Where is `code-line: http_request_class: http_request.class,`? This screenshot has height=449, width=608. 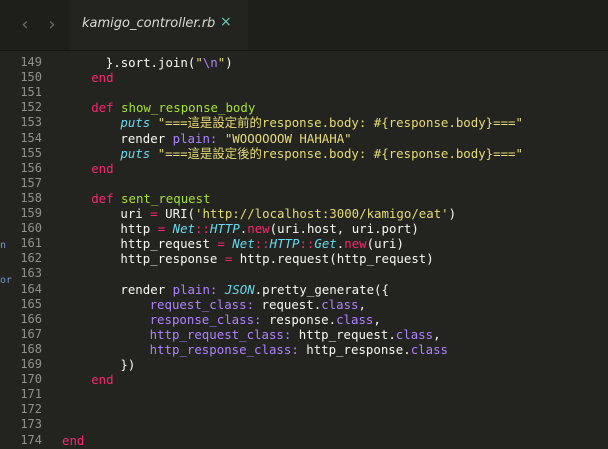
code-line: http_request_class: http_request.class, is located at coordinates (295, 334).